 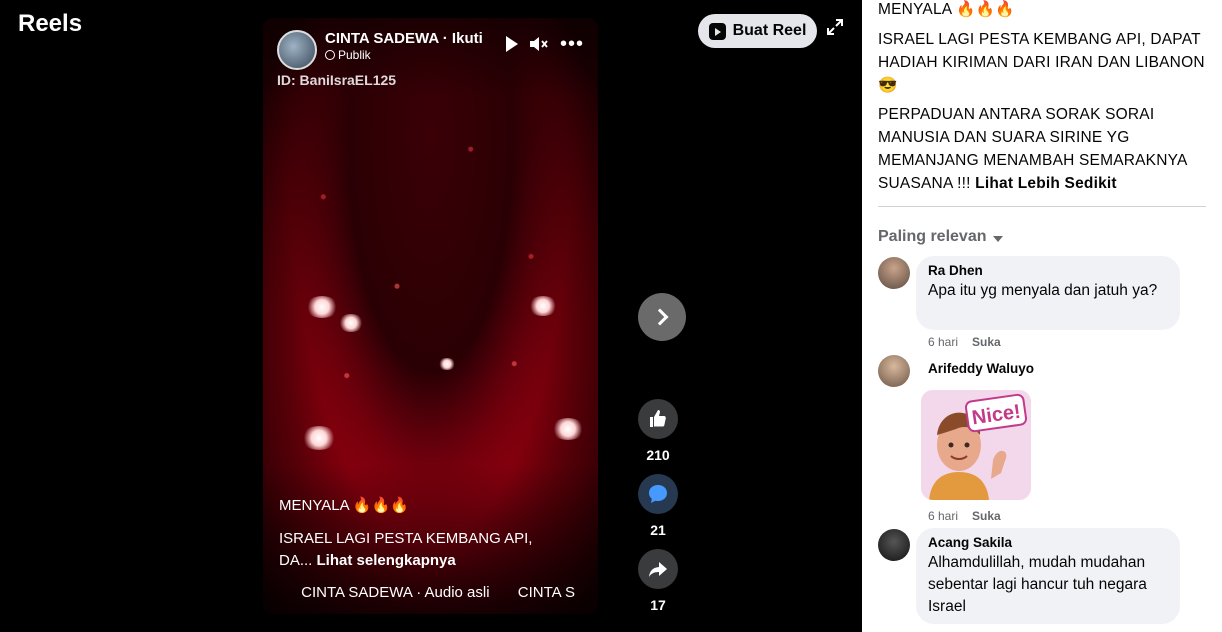 I want to click on comment-button, so click(x=658, y=494).